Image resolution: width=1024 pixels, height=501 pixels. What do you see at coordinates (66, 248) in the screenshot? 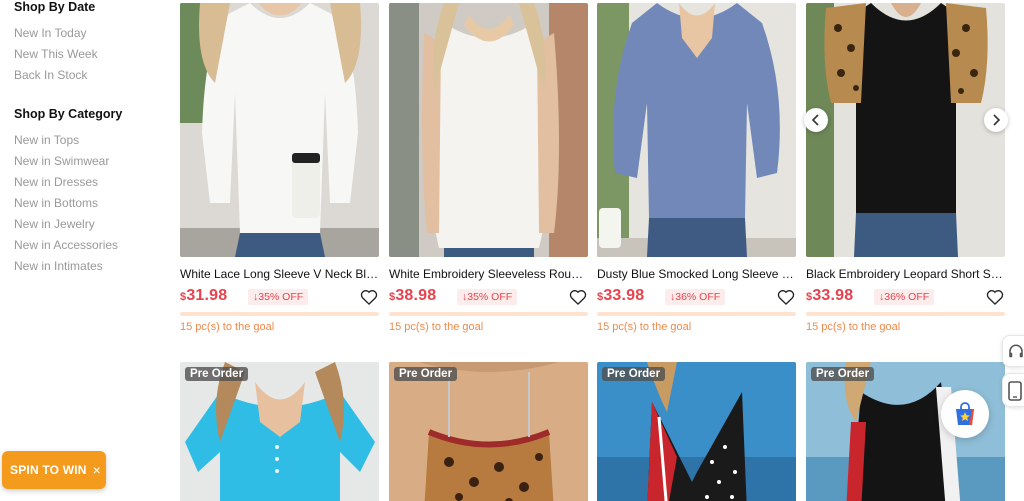
I see `link-new-in-accessories: New in Accessories` at bounding box center [66, 248].